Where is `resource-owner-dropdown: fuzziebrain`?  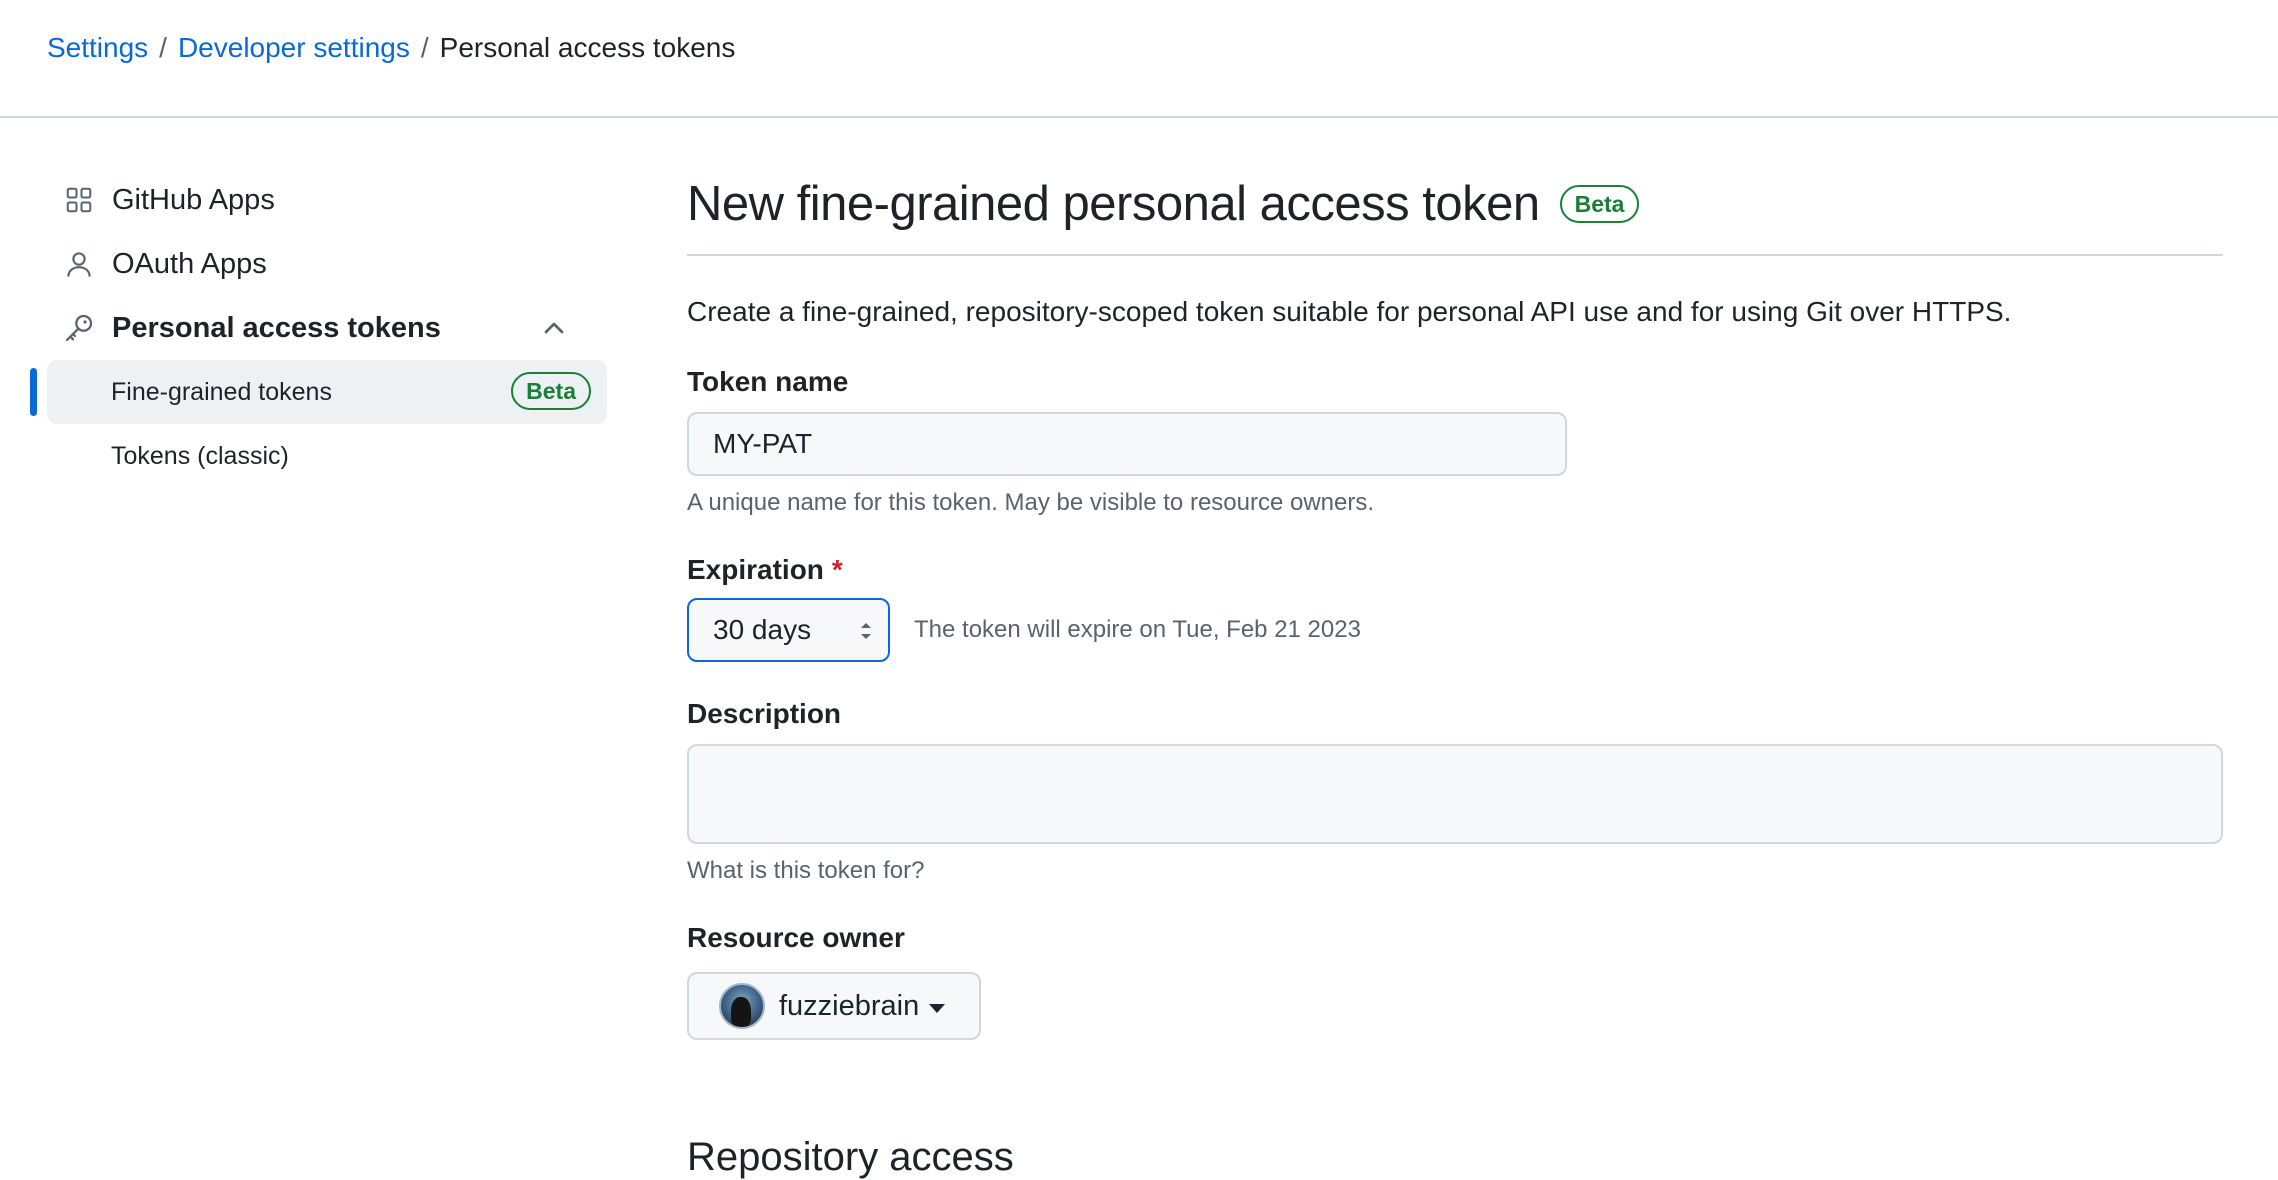 resource-owner-dropdown: fuzziebrain is located at coordinates (834, 1006).